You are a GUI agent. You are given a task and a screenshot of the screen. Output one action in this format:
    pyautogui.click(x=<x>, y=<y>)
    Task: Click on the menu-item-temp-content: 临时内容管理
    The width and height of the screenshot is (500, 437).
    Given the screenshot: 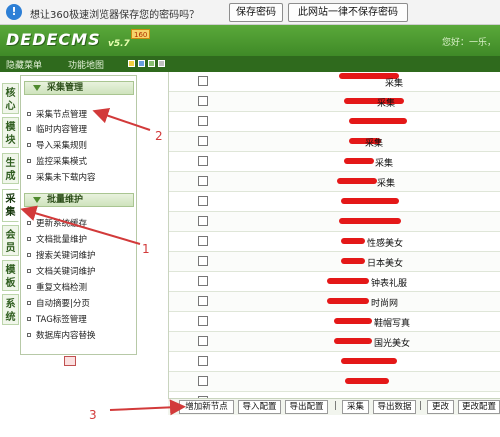 What is the action you would take?
    pyautogui.click(x=81, y=129)
    